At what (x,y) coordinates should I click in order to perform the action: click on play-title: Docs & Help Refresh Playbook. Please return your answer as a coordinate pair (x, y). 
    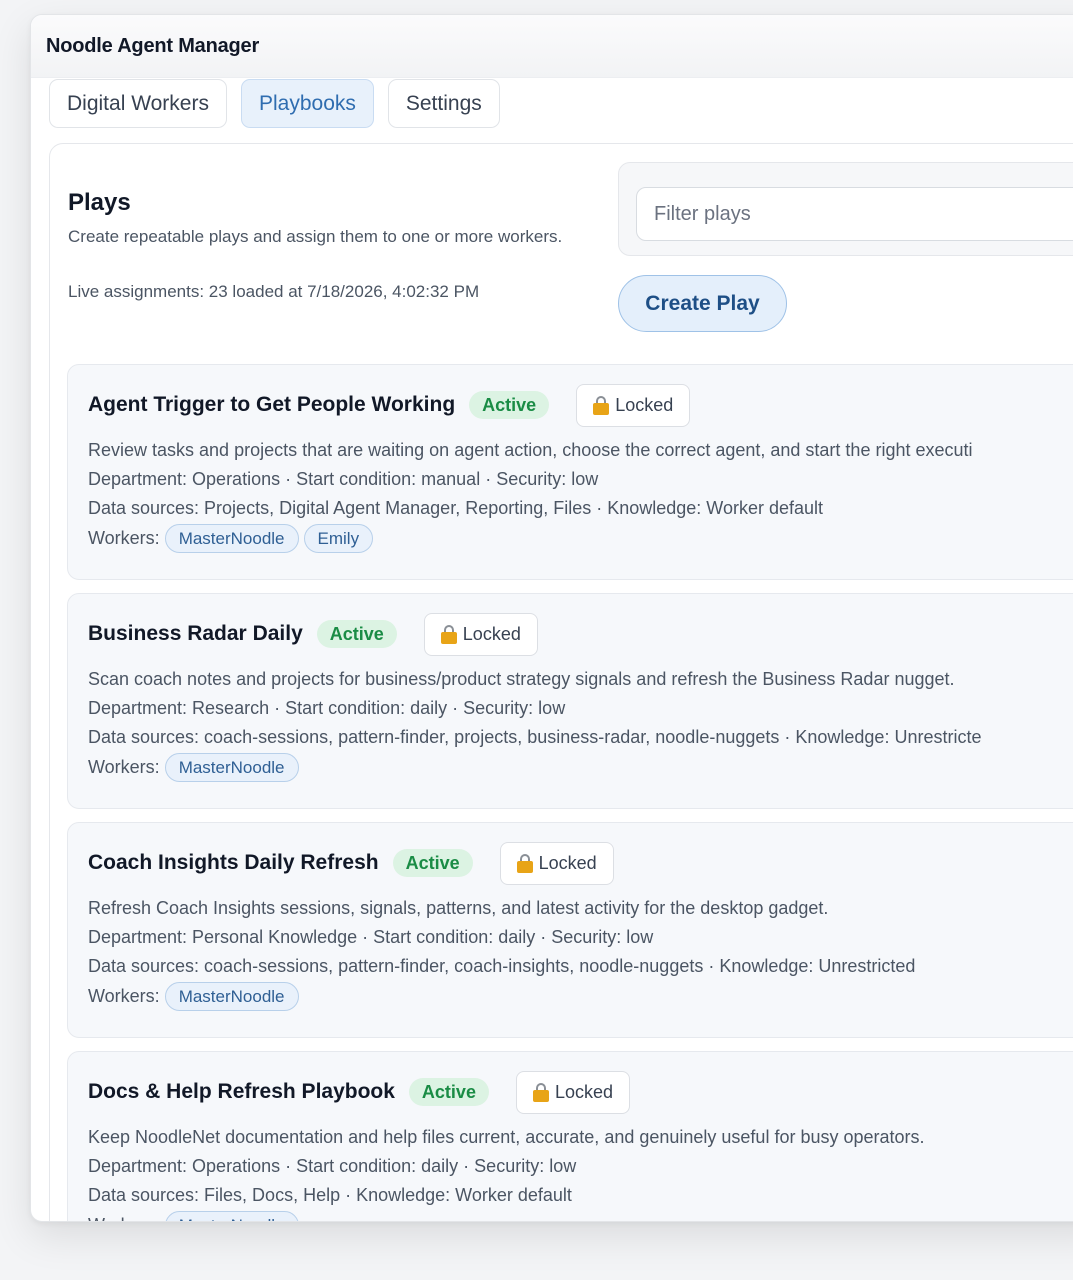
    Looking at the image, I should click on (241, 1091).